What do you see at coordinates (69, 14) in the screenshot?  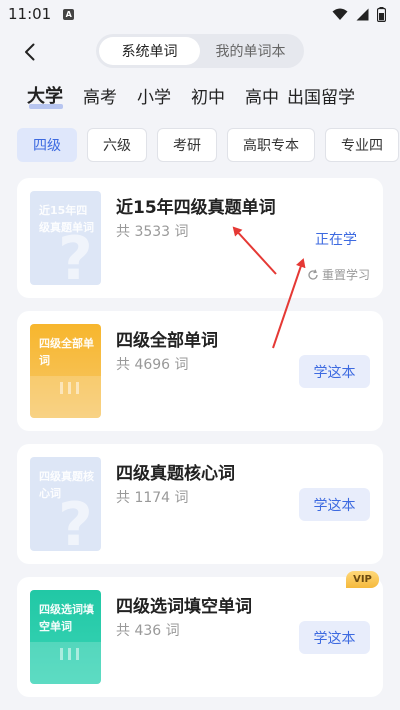 I see `notification-icon: A` at bounding box center [69, 14].